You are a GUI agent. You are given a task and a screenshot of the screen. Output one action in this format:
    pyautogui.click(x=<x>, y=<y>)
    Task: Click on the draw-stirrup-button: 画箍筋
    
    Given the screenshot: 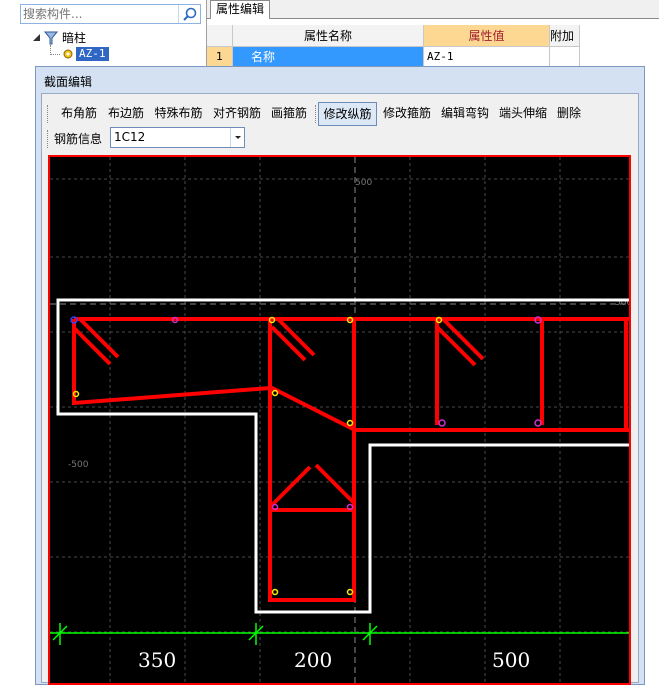 What is the action you would take?
    pyautogui.click(x=289, y=114)
    